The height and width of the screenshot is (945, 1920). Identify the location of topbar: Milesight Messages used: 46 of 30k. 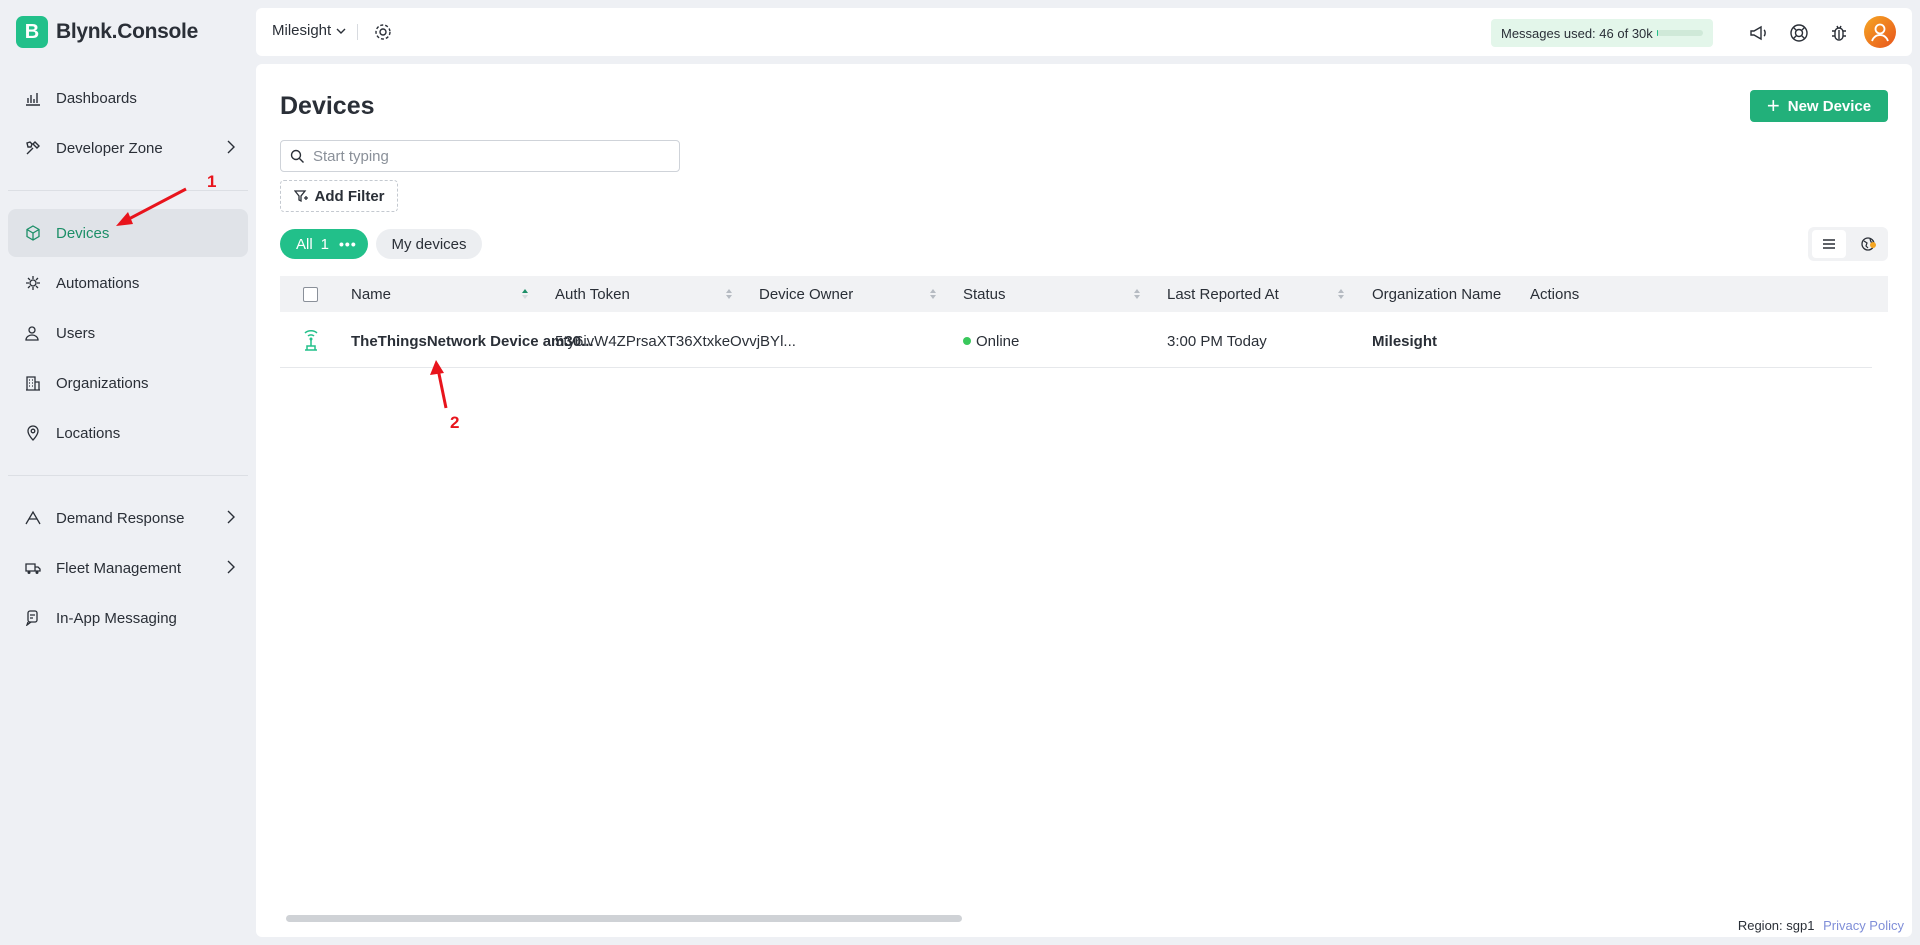
(1084, 32).